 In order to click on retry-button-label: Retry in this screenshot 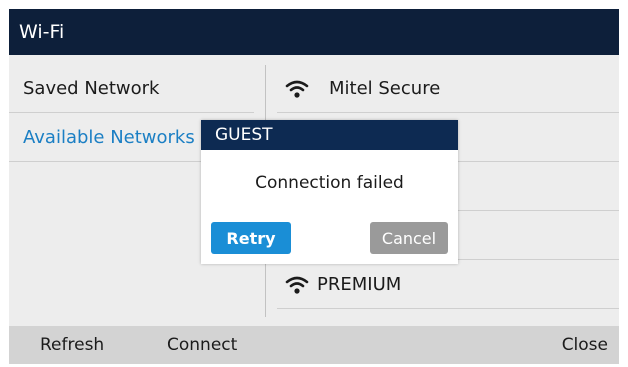, I will do `click(251, 238)`.